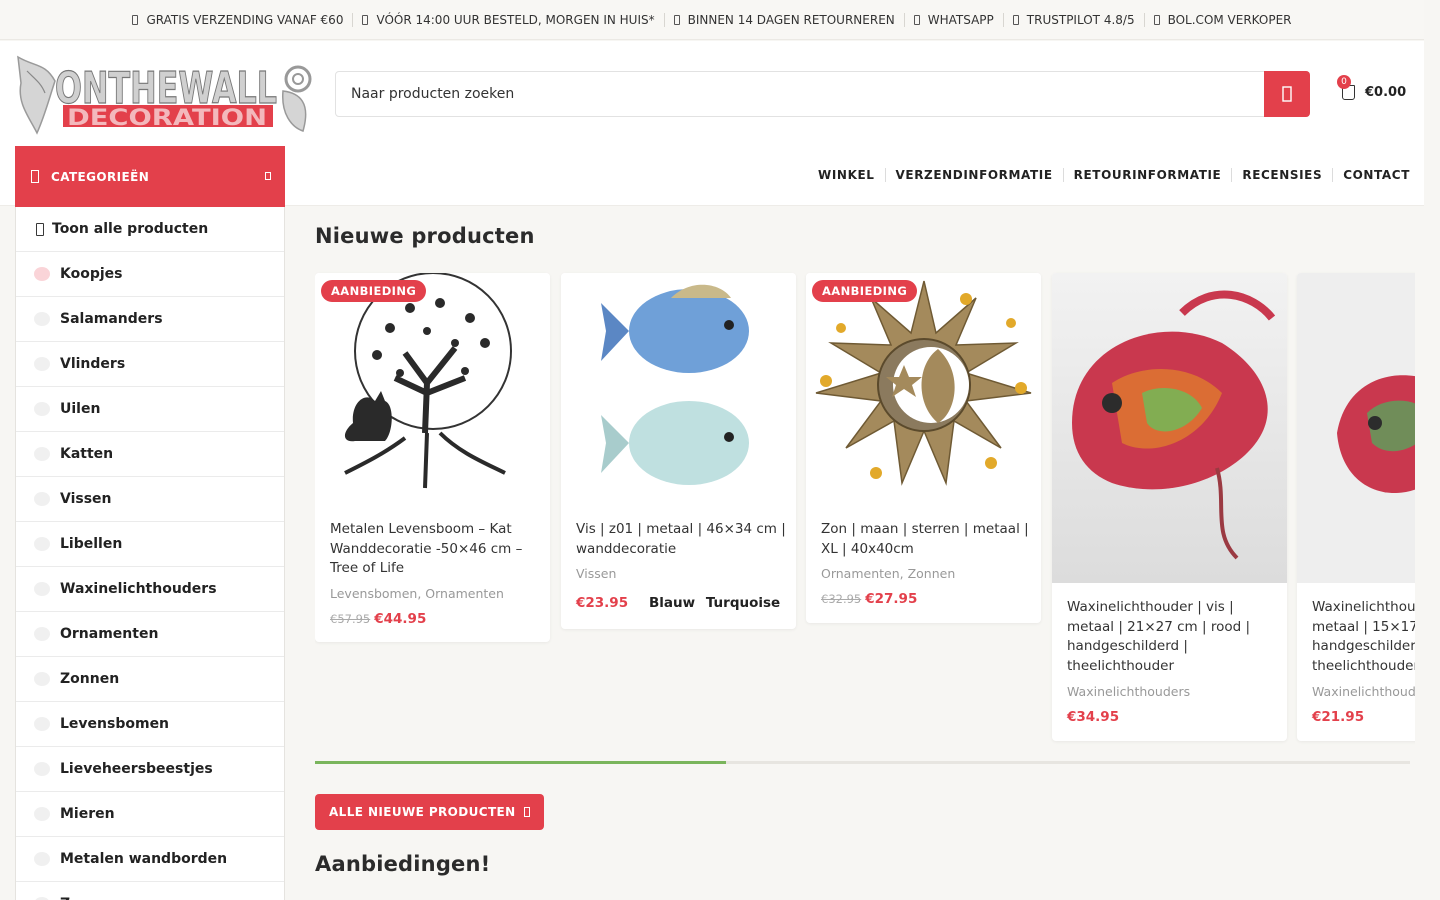 The width and height of the screenshot is (1440, 900). I want to click on sidebar-item-lieveheersbeestjes: Lieveheersbeestjes, so click(150, 769).